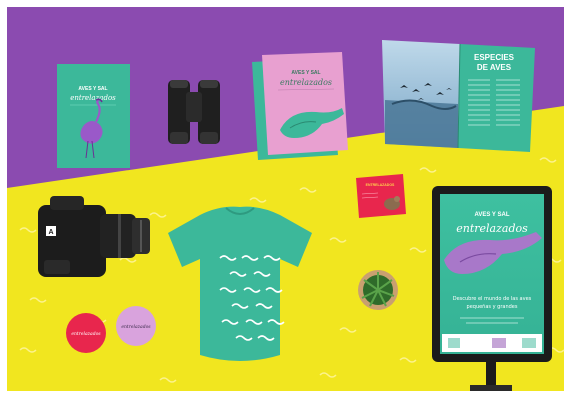 The height and width of the screenshot is (398, 571). Describe the element at coordinates (305, 103) in the screenshot. I see `book-pink-cover` at that location.